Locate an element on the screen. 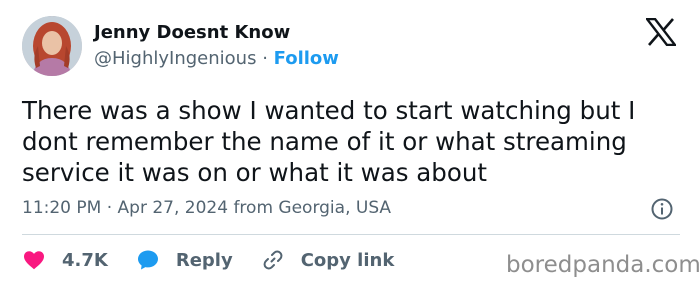  watermark: boredpanda.com is located at coordinates (603, 265).